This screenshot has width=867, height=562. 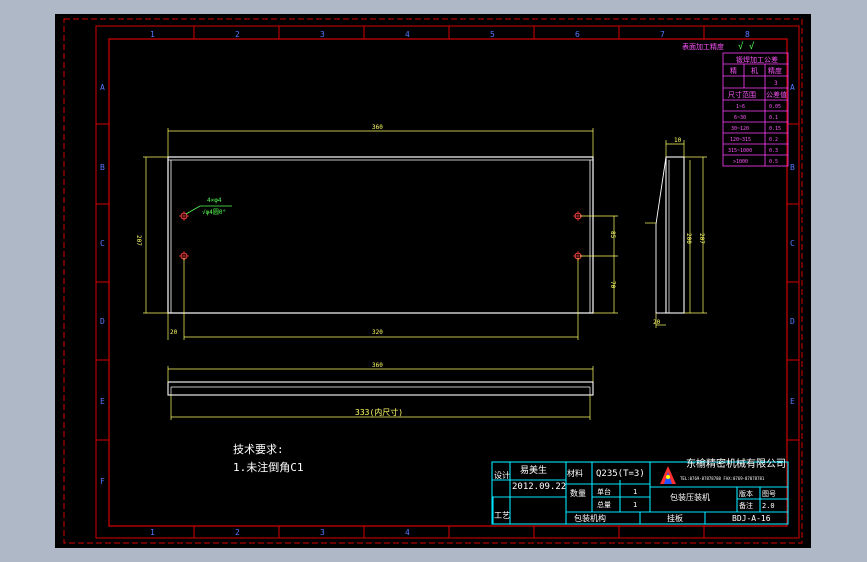 What do you see at coordinates (502, 475) in the screenshot?
I see `design-label: 设计` at bounding box center [502, 475].